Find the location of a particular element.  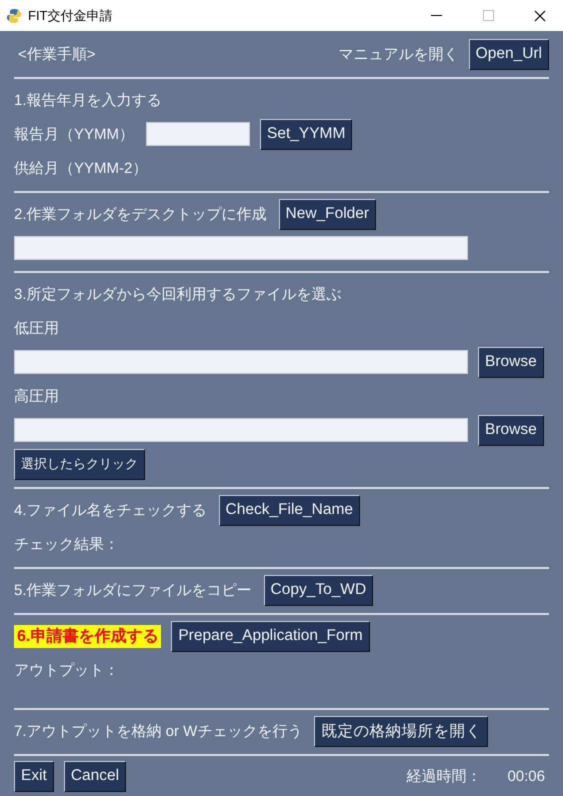

action-button: 既定の格納場所を開く is located at coordinates (401, 731).